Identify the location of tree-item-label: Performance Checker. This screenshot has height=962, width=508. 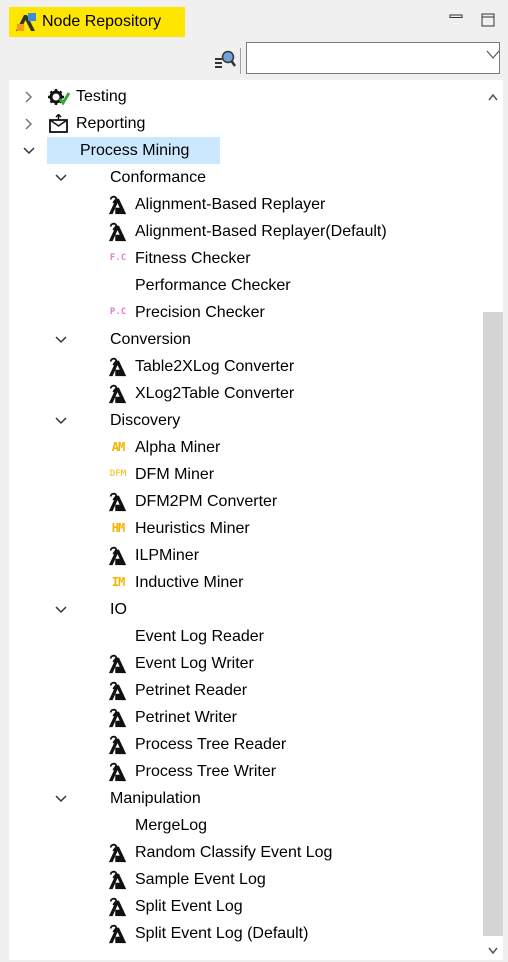
(213, 285).